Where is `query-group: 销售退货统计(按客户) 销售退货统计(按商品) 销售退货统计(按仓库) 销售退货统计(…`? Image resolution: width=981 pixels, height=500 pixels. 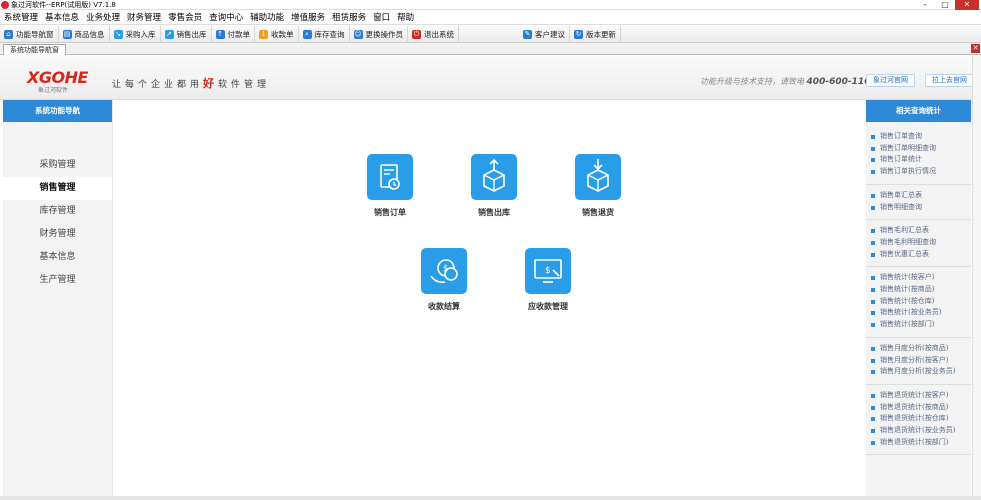 query-group: 销售退货统计(按客户) 销售退货统计(按商品) 销售退货统计(按仓库) 销售退货统计(… is located at coordinates (918, 420).